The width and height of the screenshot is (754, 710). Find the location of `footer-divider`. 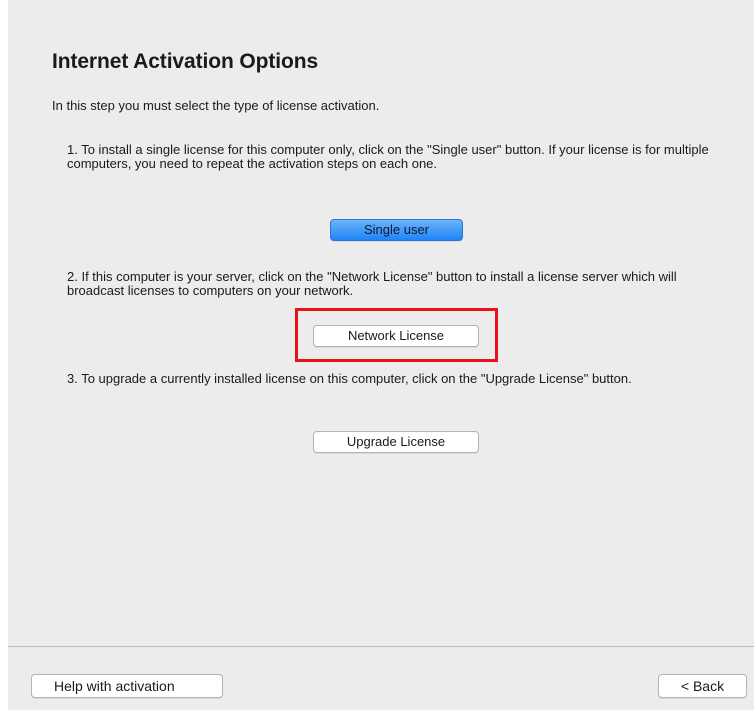

footer-divider is located at coordinates (381, 646).